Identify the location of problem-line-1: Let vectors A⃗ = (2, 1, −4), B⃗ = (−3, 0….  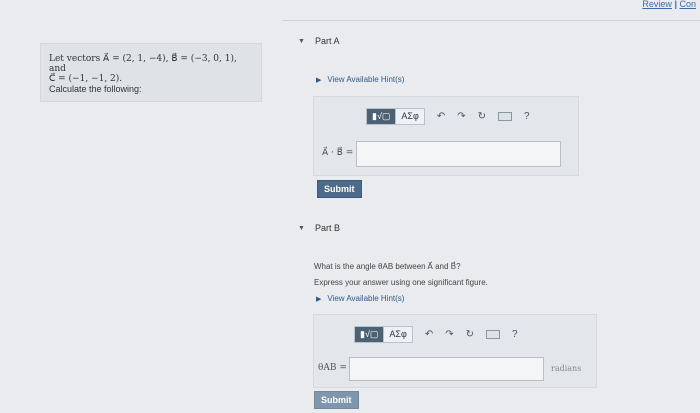
(143, 64).